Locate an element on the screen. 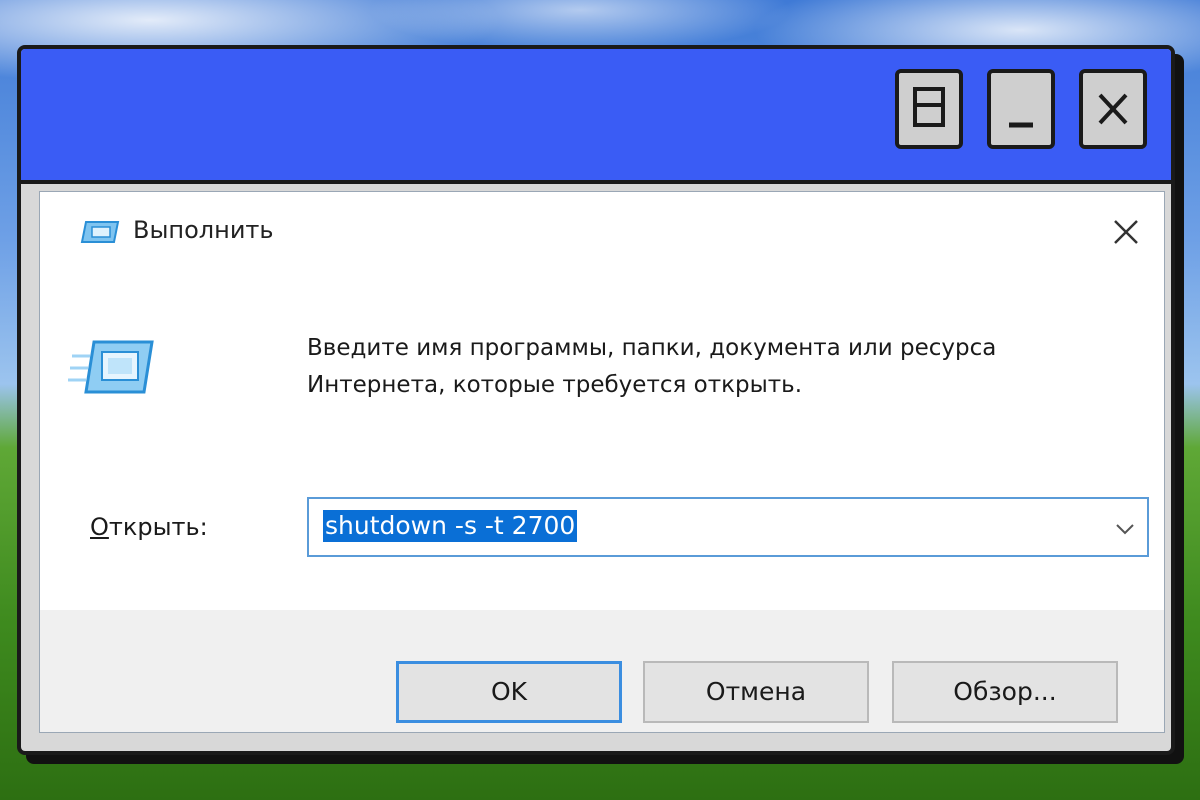  close-icon is located at coordinates (1113, 109).